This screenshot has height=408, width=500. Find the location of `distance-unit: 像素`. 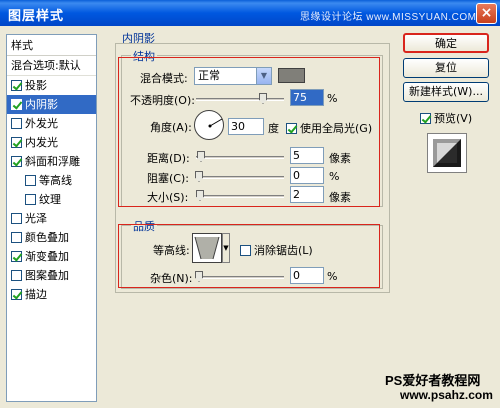

distance-unit: 像素 is located at coordinates (340, 158).